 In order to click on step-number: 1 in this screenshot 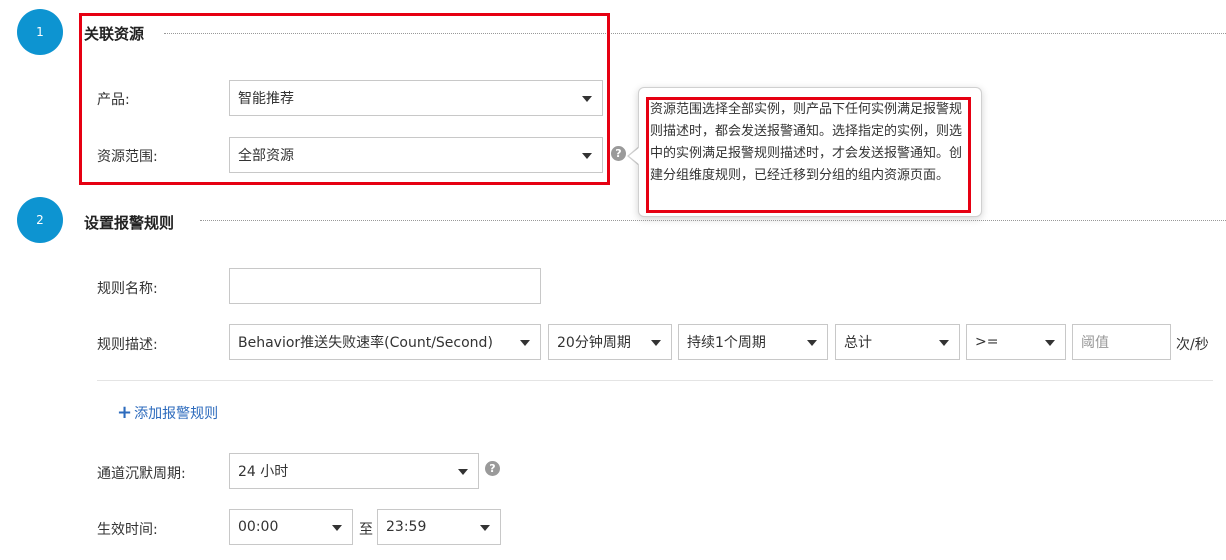, I will do `click(40, 32)`.